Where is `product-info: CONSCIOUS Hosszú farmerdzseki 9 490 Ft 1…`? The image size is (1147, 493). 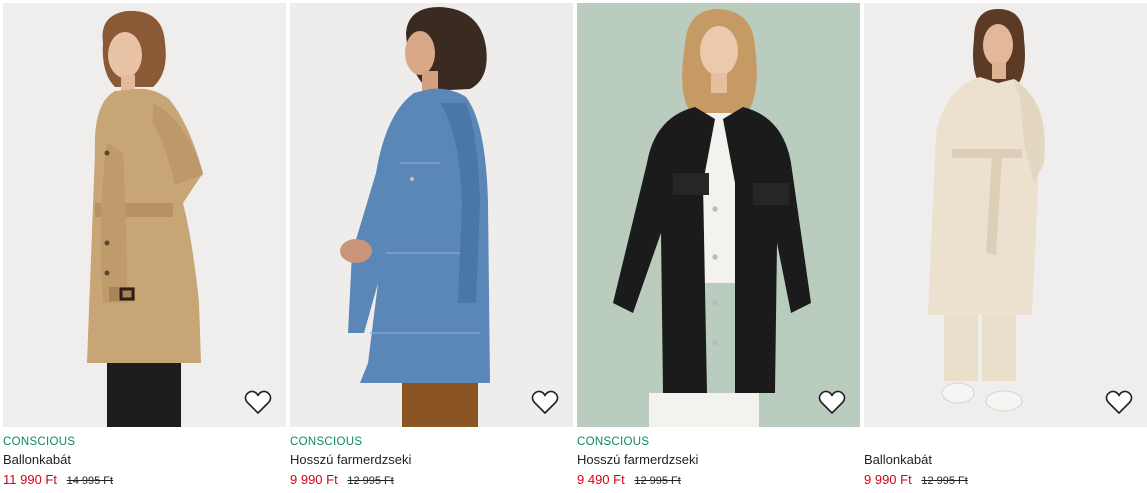 product-info: CONSCIOUS Hosszú farmerdzseki 9 490 Ft 1… is located at coordinates (718, 458).